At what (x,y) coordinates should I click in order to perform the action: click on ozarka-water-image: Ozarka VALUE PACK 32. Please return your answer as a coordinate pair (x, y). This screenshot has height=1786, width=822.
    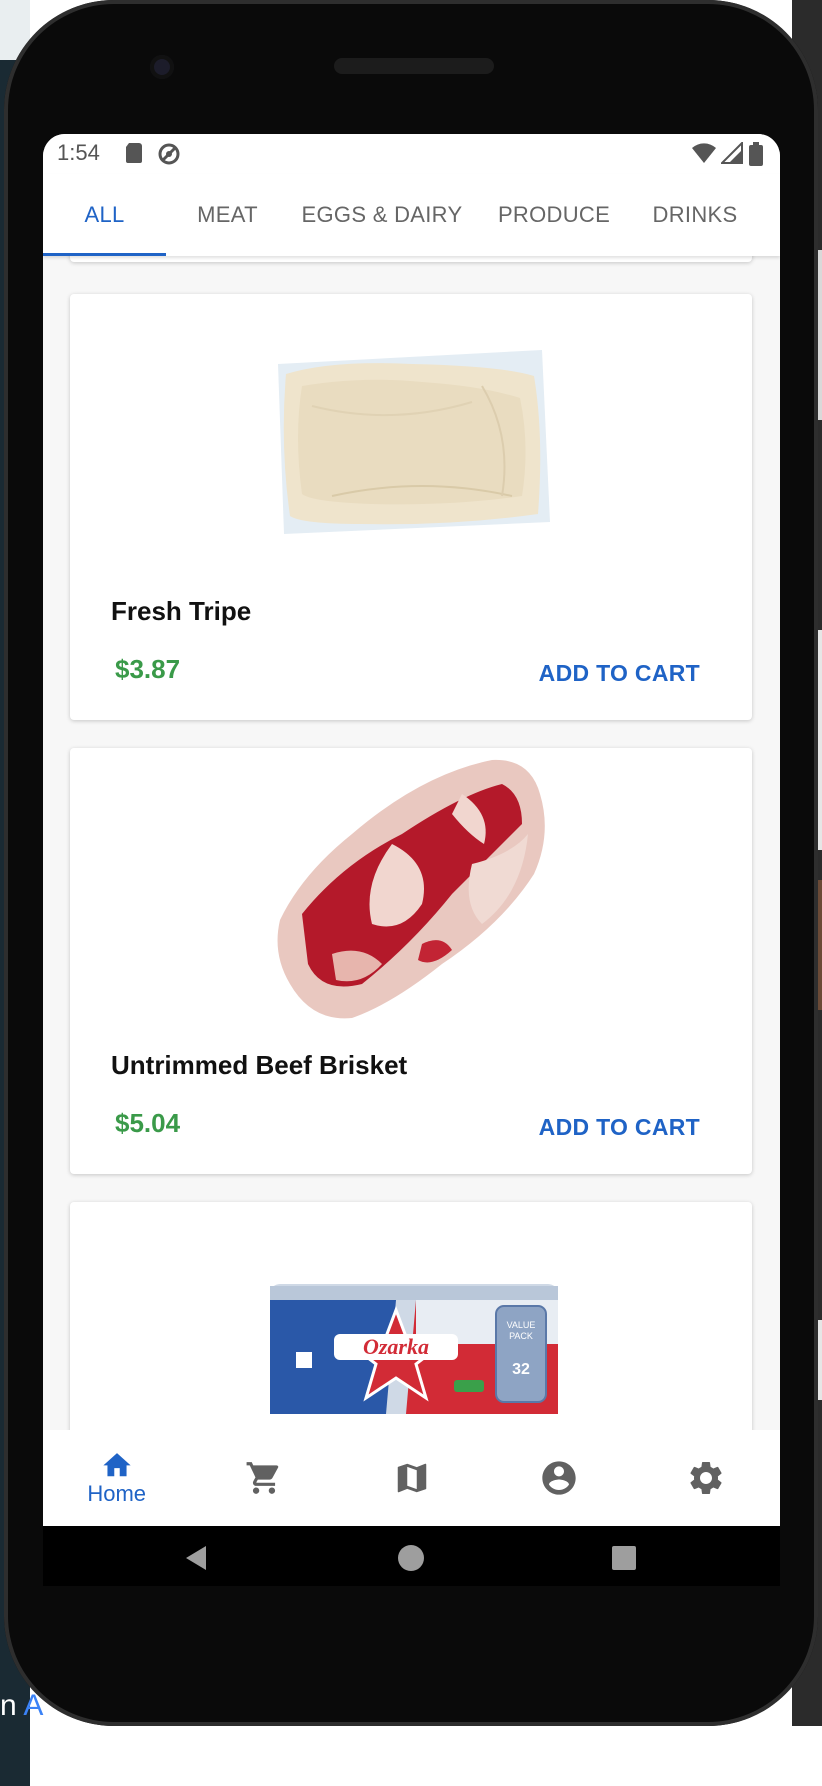
    Looking at the image, I should click on (414, 1349).